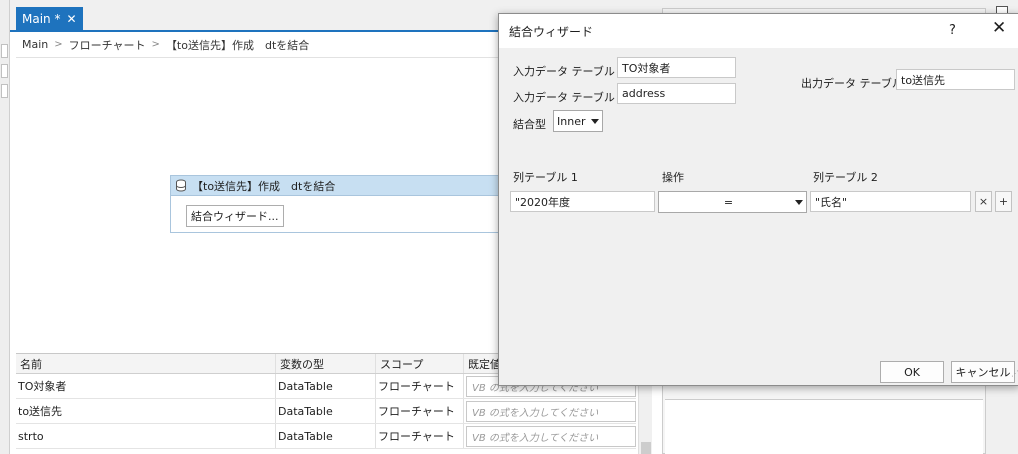 The height and width of the screenshot is (454, 1018). What do you see at coordinates (758, 31) in the screenshot?
I see `dialog-title-bar: 結合ウィザード` at bounding box center [758, 31].